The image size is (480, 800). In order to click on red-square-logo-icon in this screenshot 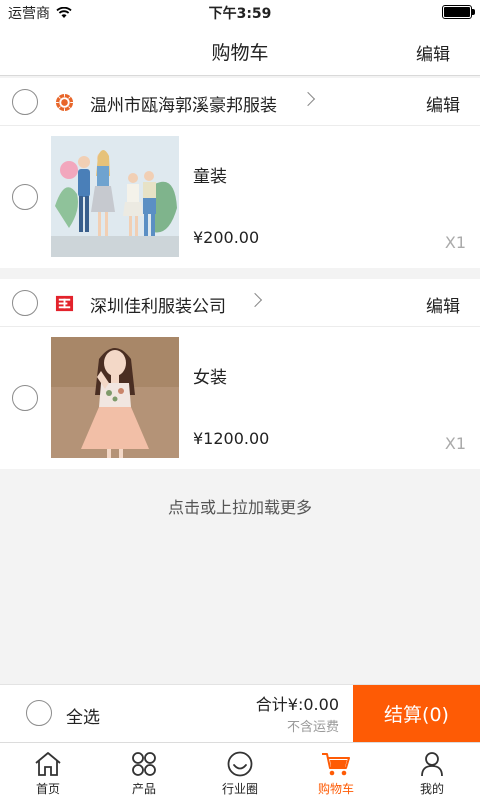, I will do `click(64, 303)`.